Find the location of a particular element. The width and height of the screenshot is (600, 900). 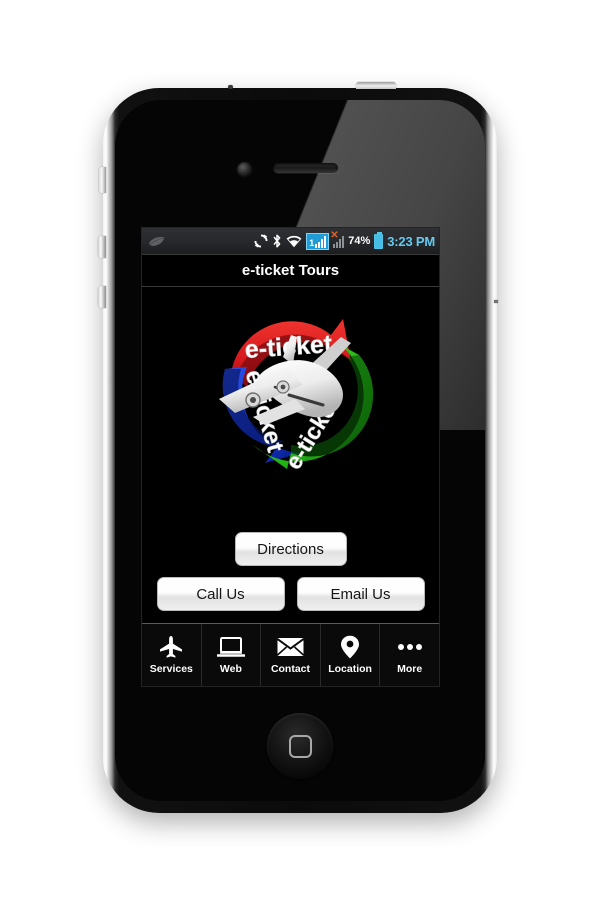

battery-icon is located at coordinates (379, 240).